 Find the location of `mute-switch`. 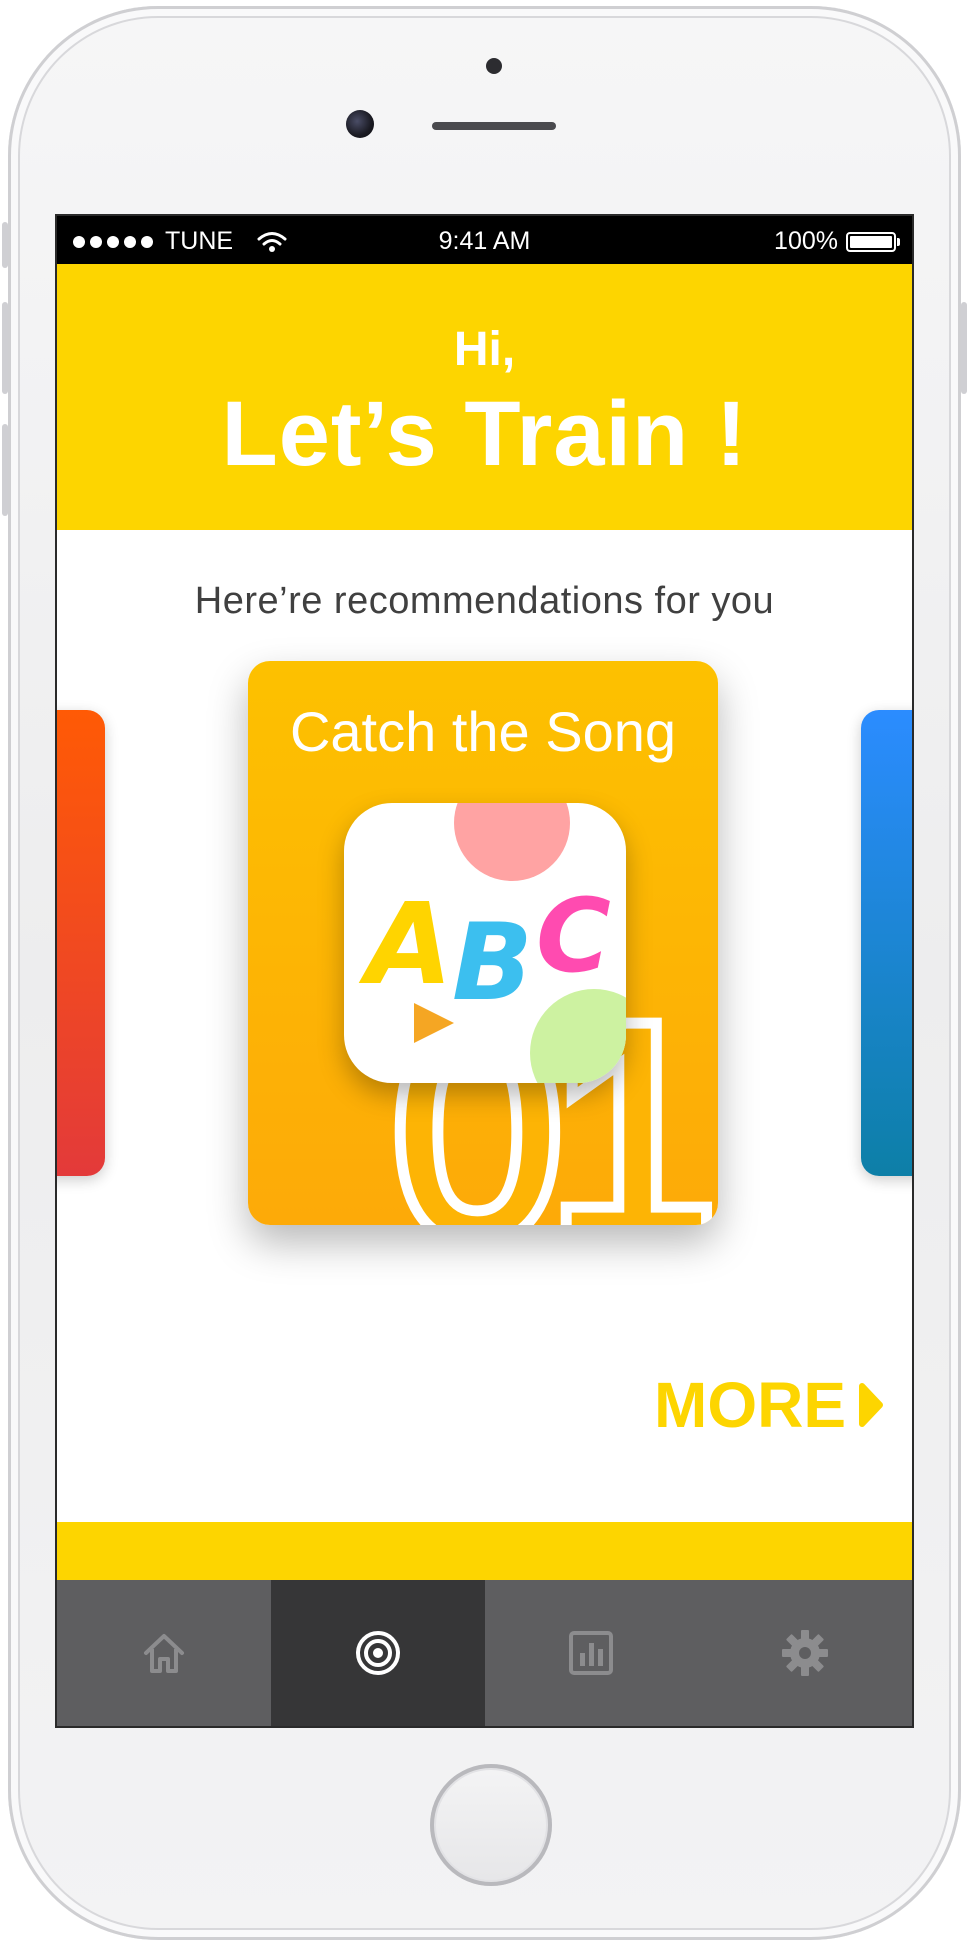

mute-switch is located at coordinates (5, 245).